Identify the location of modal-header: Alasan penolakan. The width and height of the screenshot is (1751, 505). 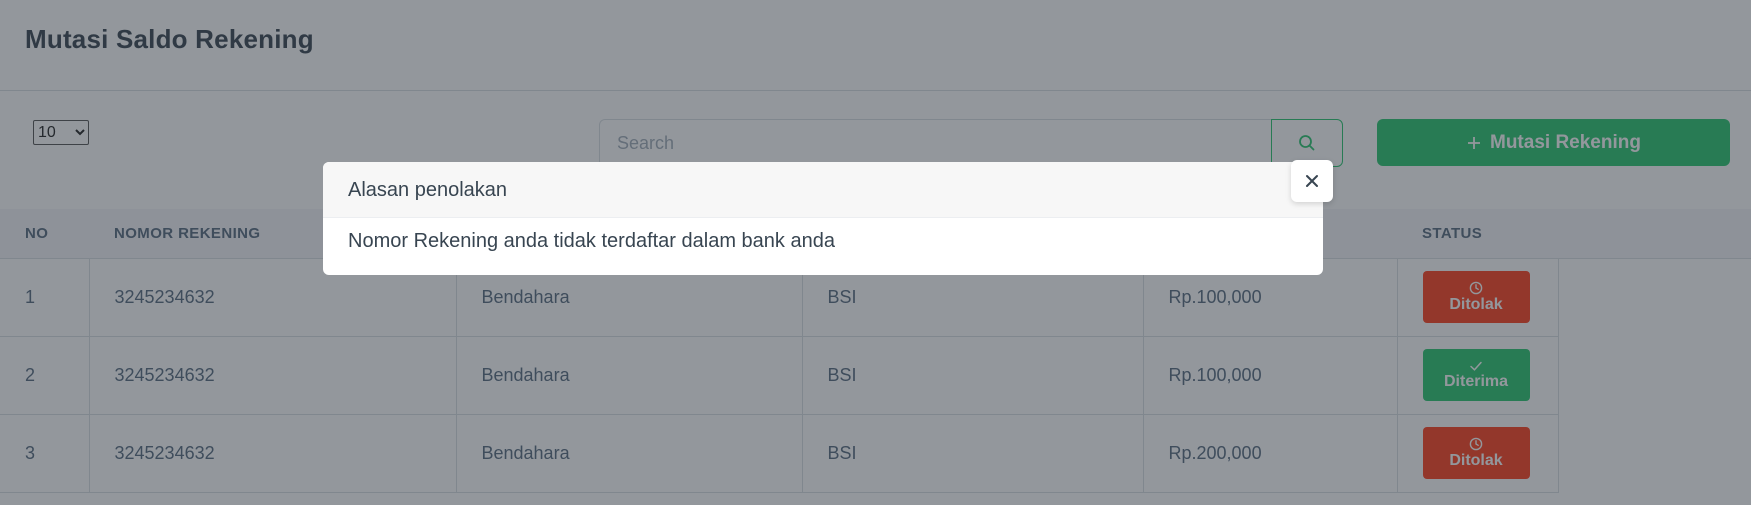
(823, 190).